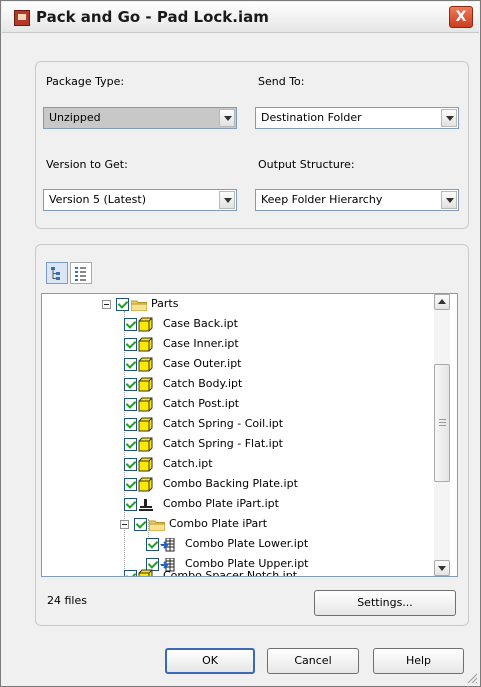 This screenshot has width=481, height=687. What do you see at coordinates (218, 523) in the screenshot?
I see `tree-item-label: Combo Plate iPart` at bounding box center [218, 523].